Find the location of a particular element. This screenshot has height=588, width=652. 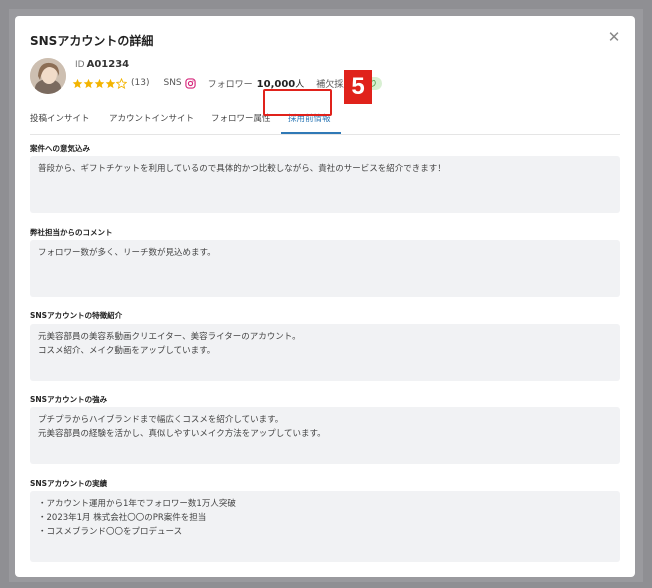

close-icon: ✕ is located at coordinates (614, 37).